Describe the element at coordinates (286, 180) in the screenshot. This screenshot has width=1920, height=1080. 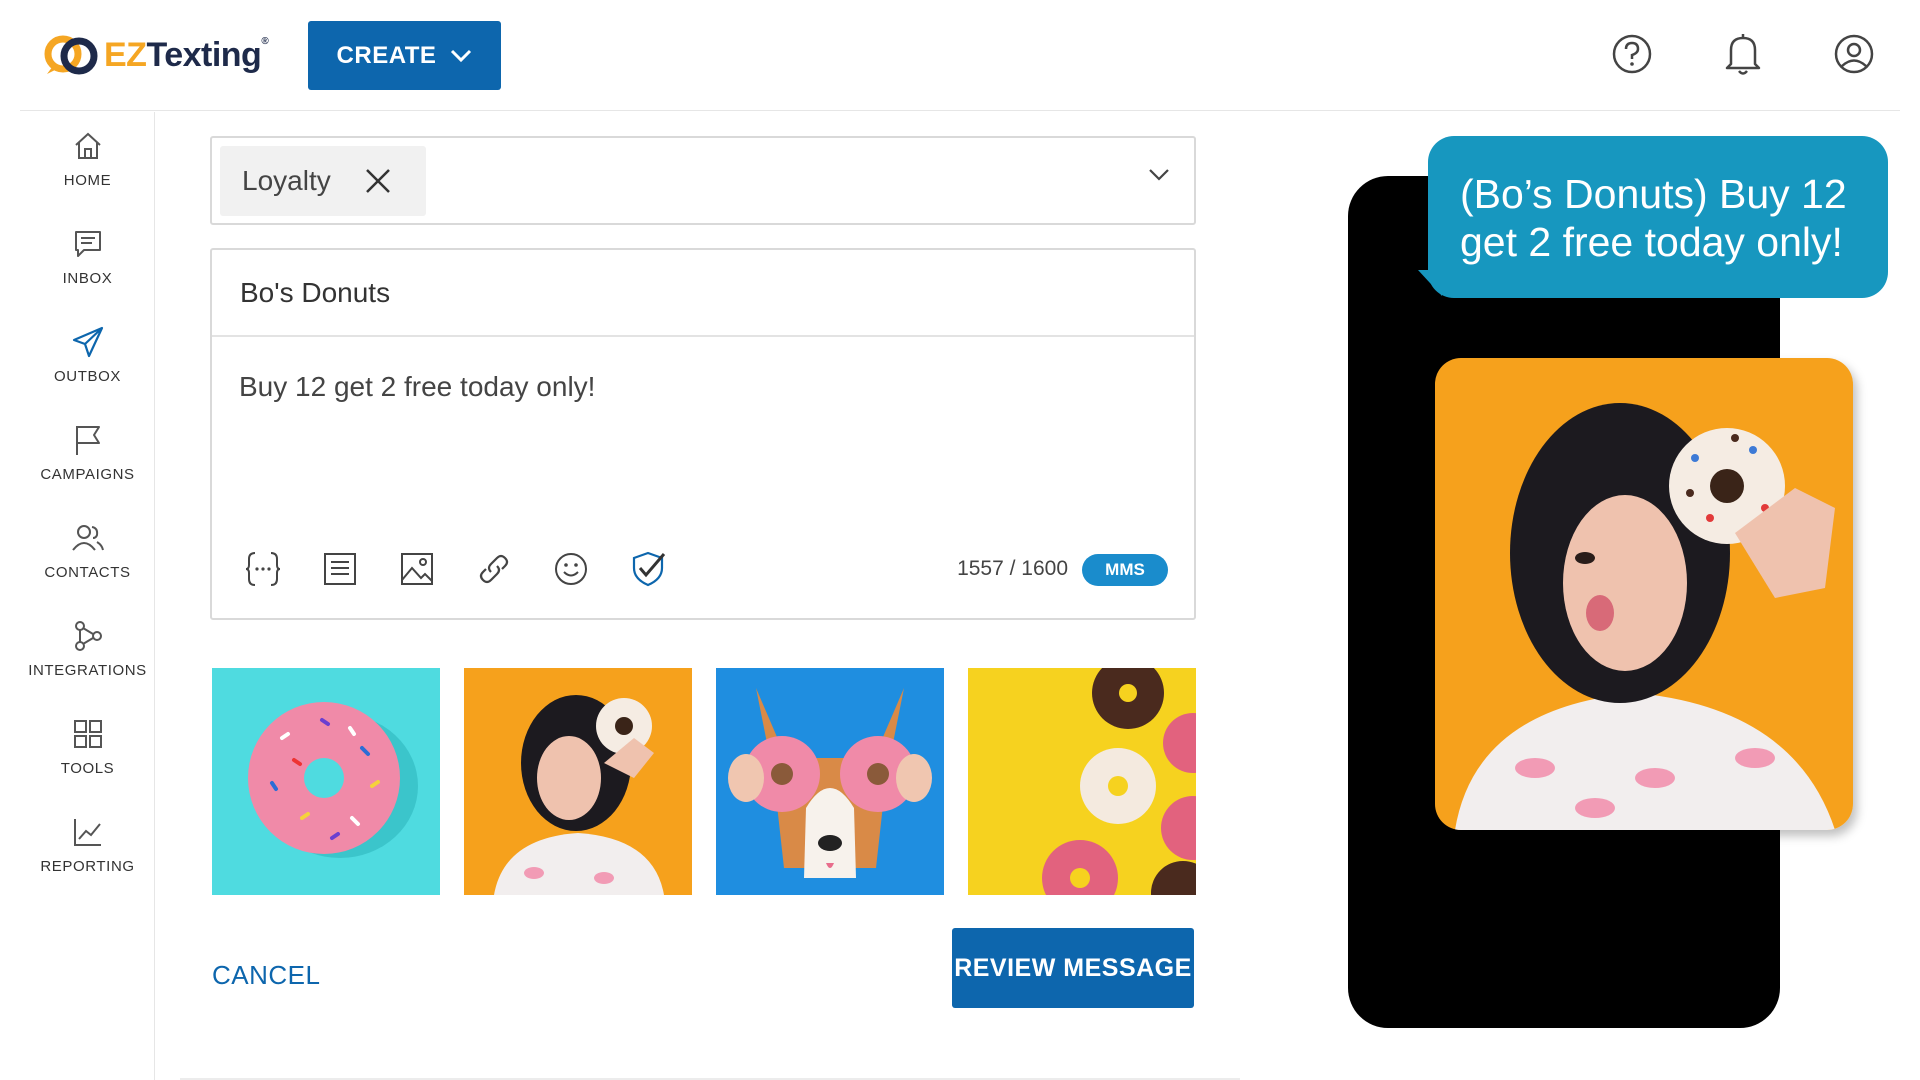
I see `tag-label: Loyalty` at that location.